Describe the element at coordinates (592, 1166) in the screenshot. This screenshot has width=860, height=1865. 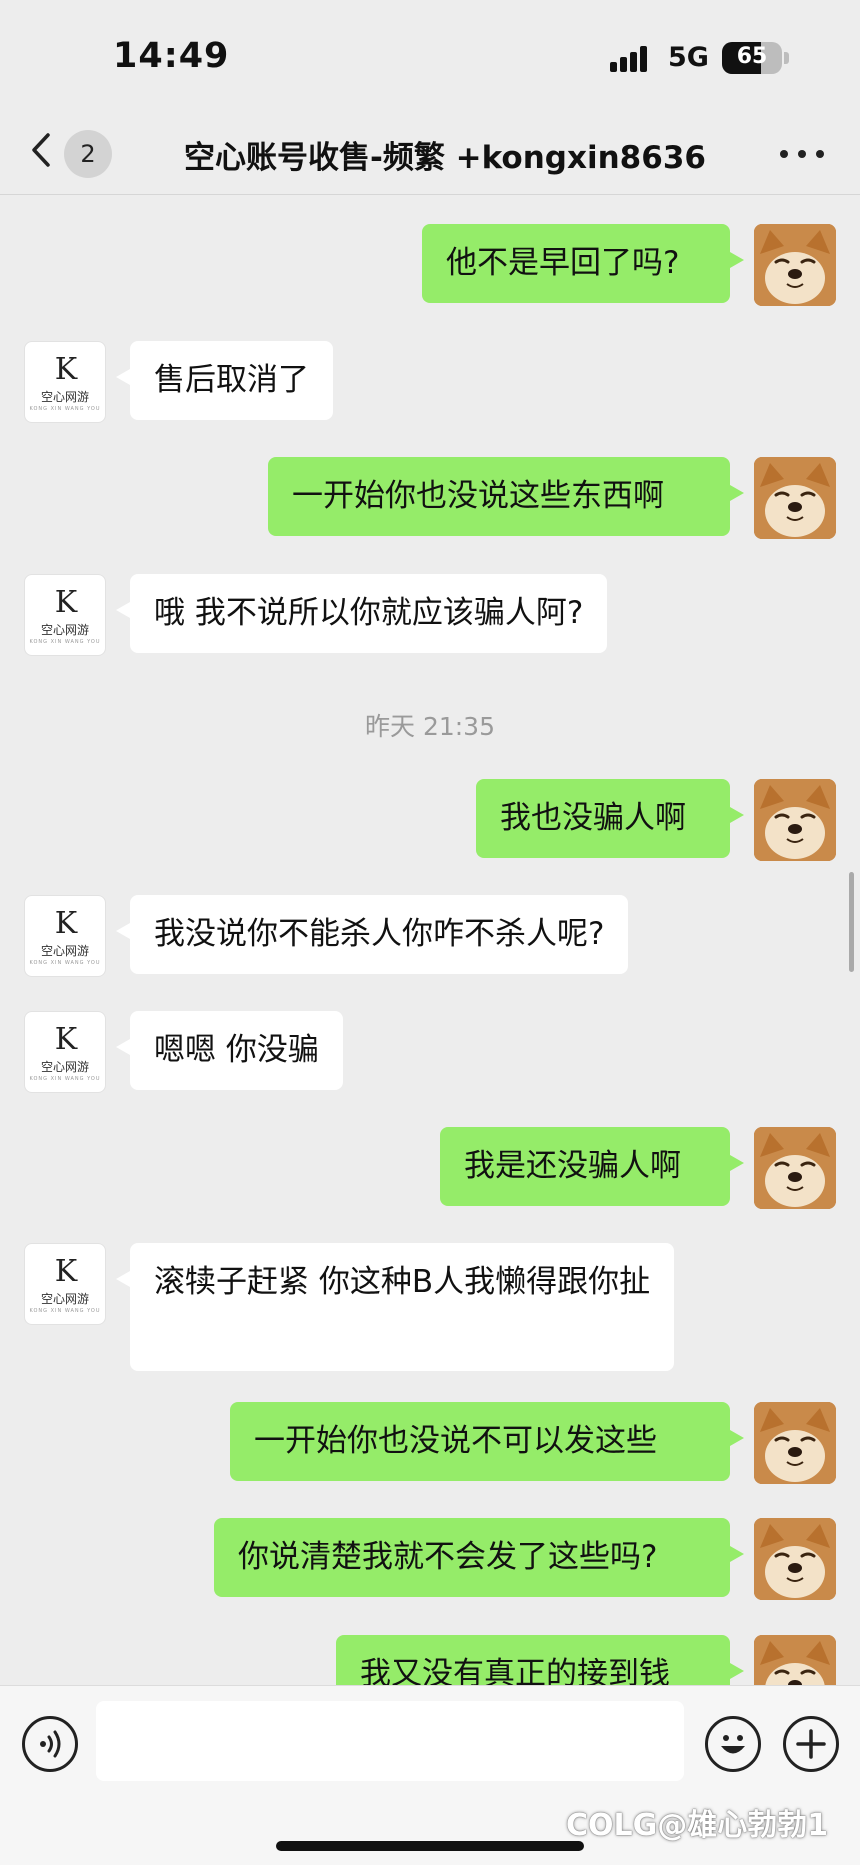
I see `sent-message-bubble: 我是还没骗人啊` at that location.